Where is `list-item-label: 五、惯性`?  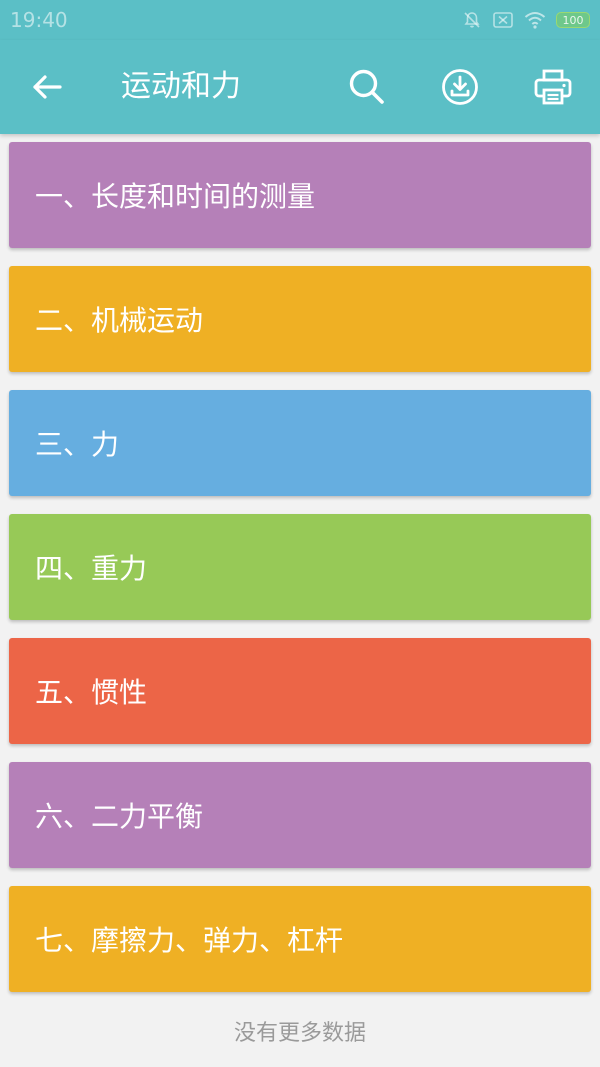 list-item-label: 五、惯性 is located at coordinates (91, 692).